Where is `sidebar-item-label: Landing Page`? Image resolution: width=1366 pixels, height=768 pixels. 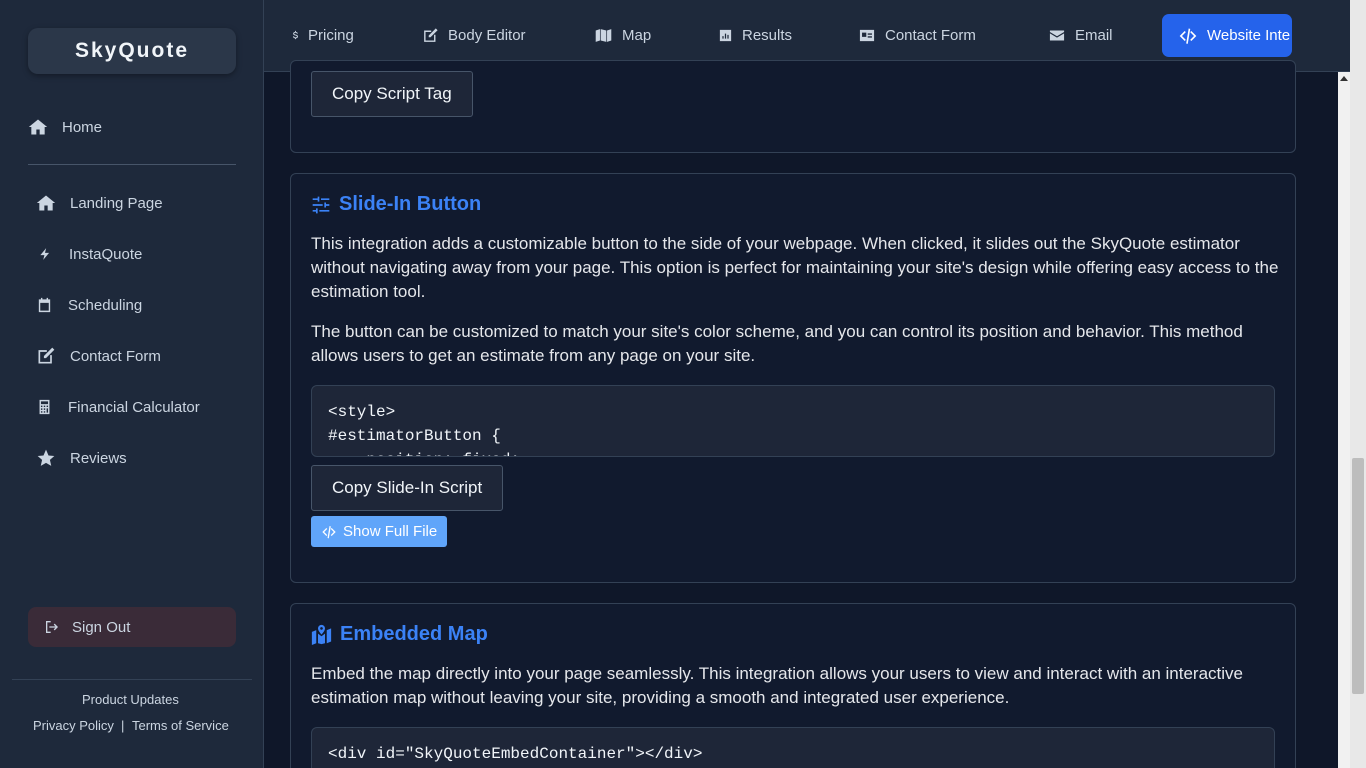 sidebar-item-label: Landing Page is located at coordinates (116, 203).